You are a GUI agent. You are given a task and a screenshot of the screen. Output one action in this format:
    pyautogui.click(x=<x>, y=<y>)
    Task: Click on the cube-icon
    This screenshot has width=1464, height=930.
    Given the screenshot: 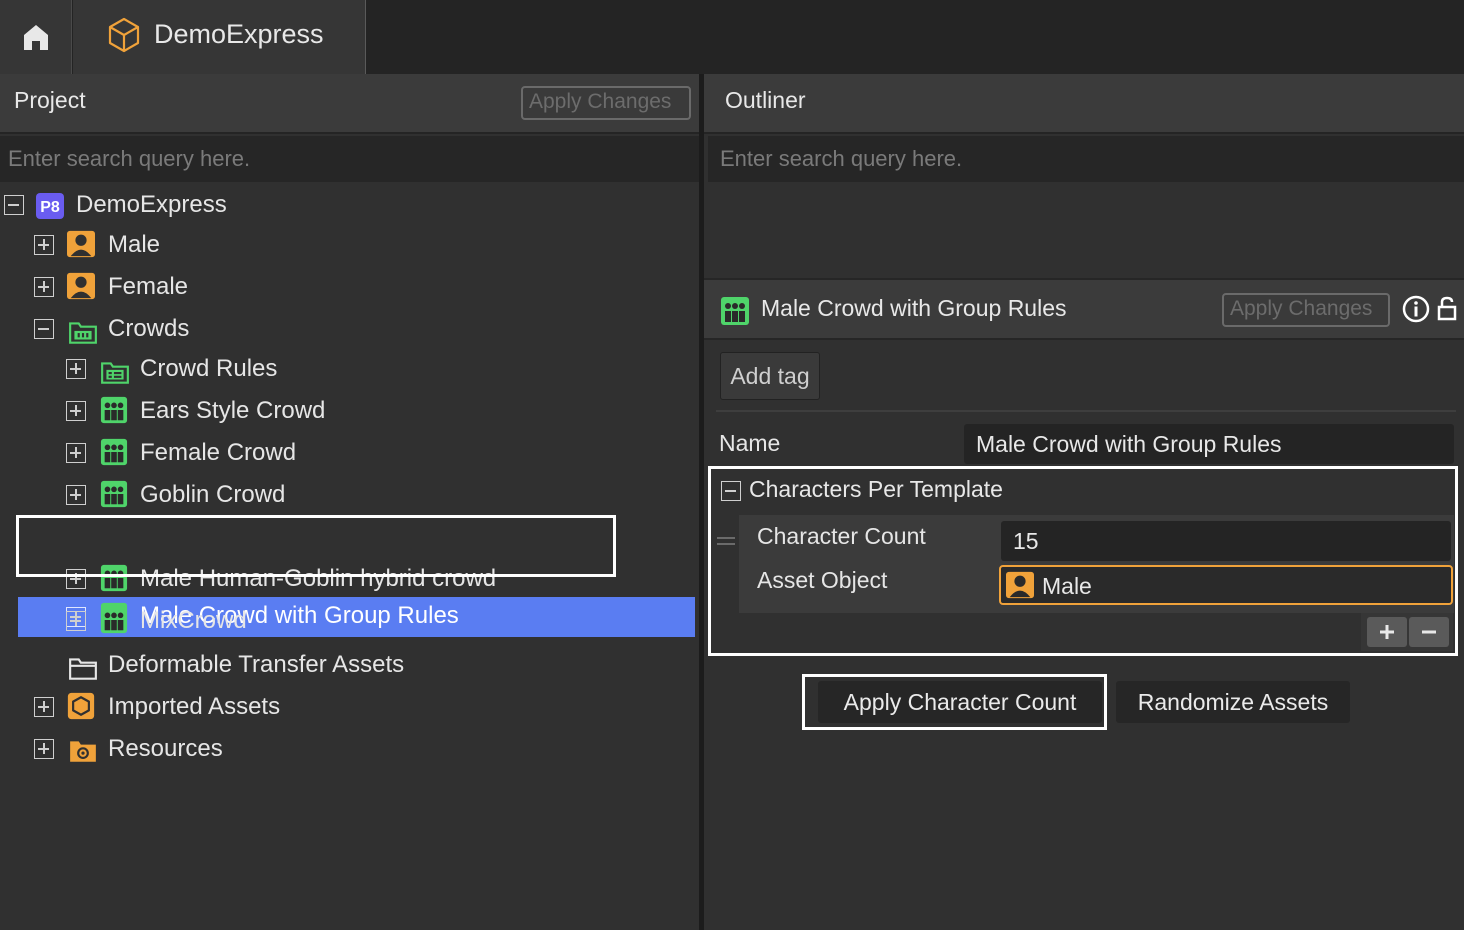 What is the action you would take?
    pyautogui.click(x=124, y=35)
    